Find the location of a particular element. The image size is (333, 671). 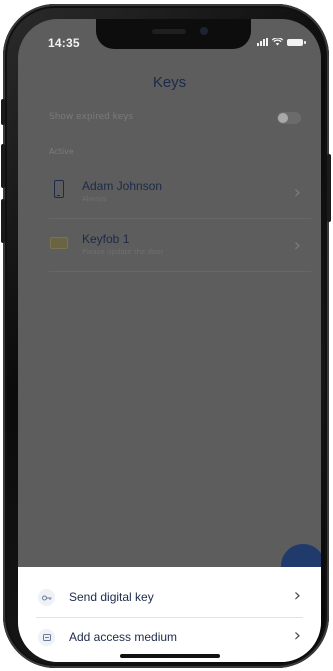

keyfob-icon is located at coordinates (59, 243).